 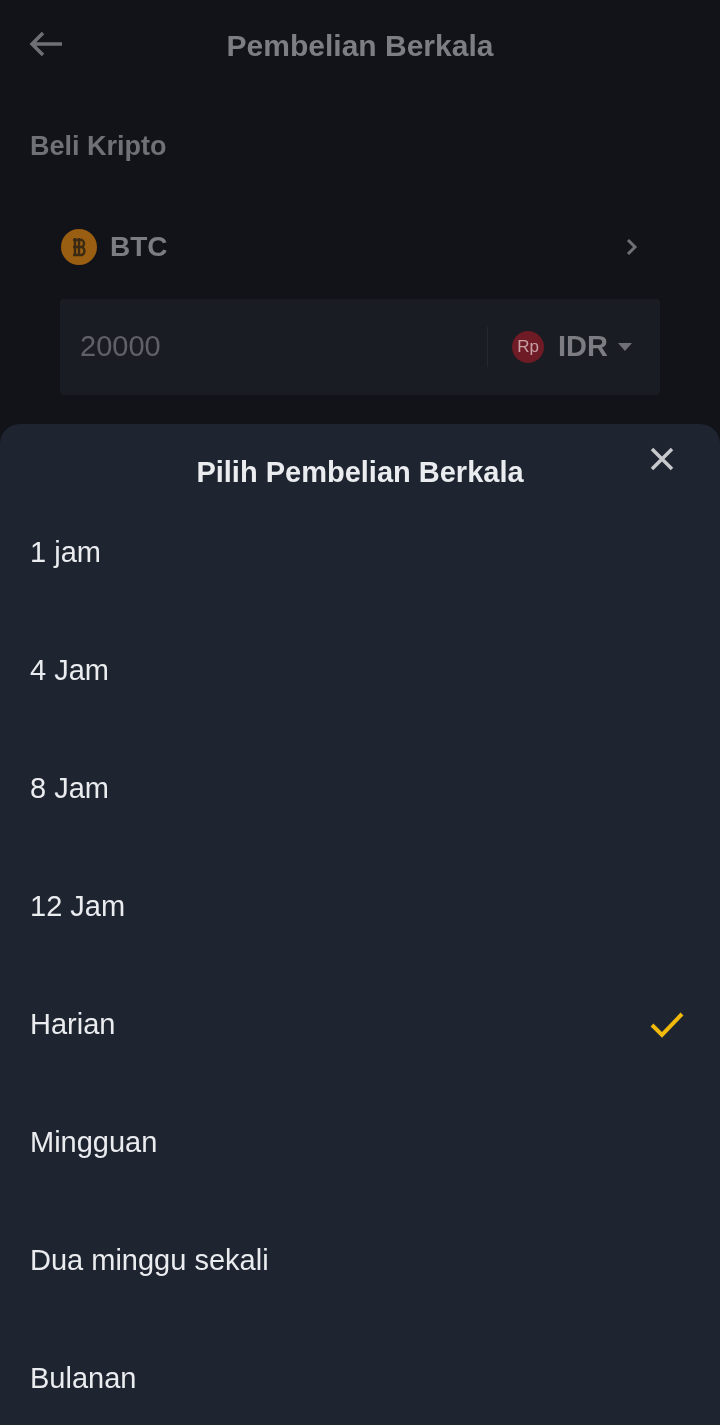 What do you see at coordinates (46, 44) in the screenshot?
I see `back-arrow-icon` at bounding box center [46, 44].